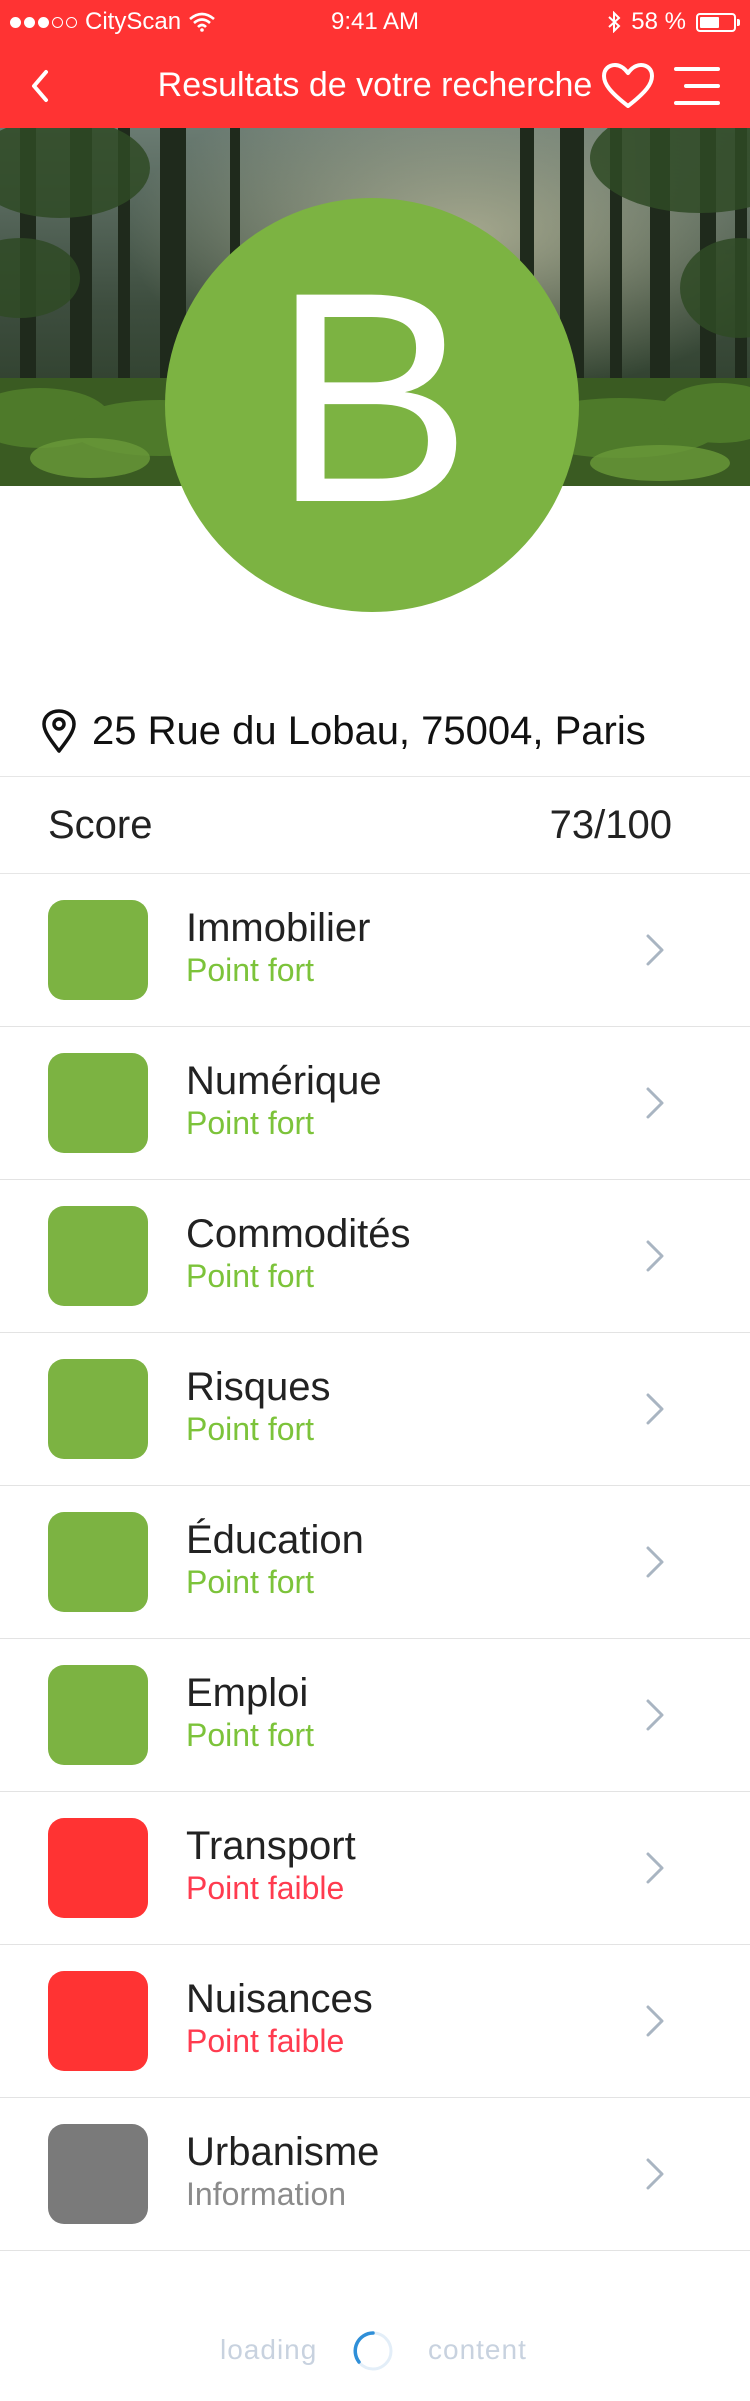 This screenshot has width=750, height=2401. Describe the element at coordinates (375, 1409) in the screenshot. I see `category-row-risques: Risques Point fort` at that location.